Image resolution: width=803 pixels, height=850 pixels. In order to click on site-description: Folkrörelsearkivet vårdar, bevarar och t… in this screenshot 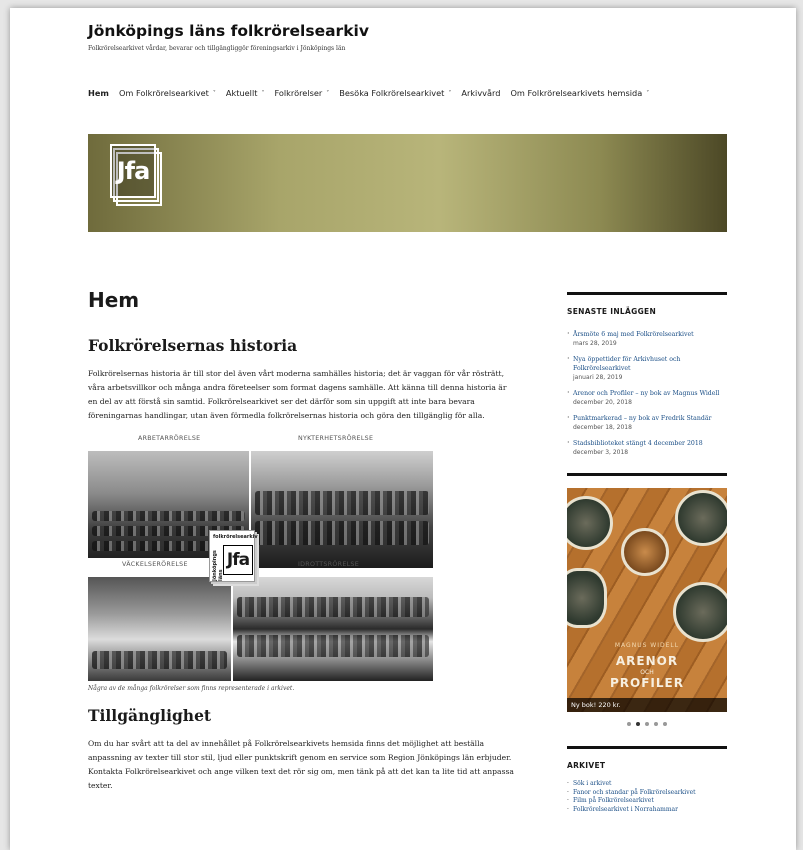, I will do `click(217, 48)`.